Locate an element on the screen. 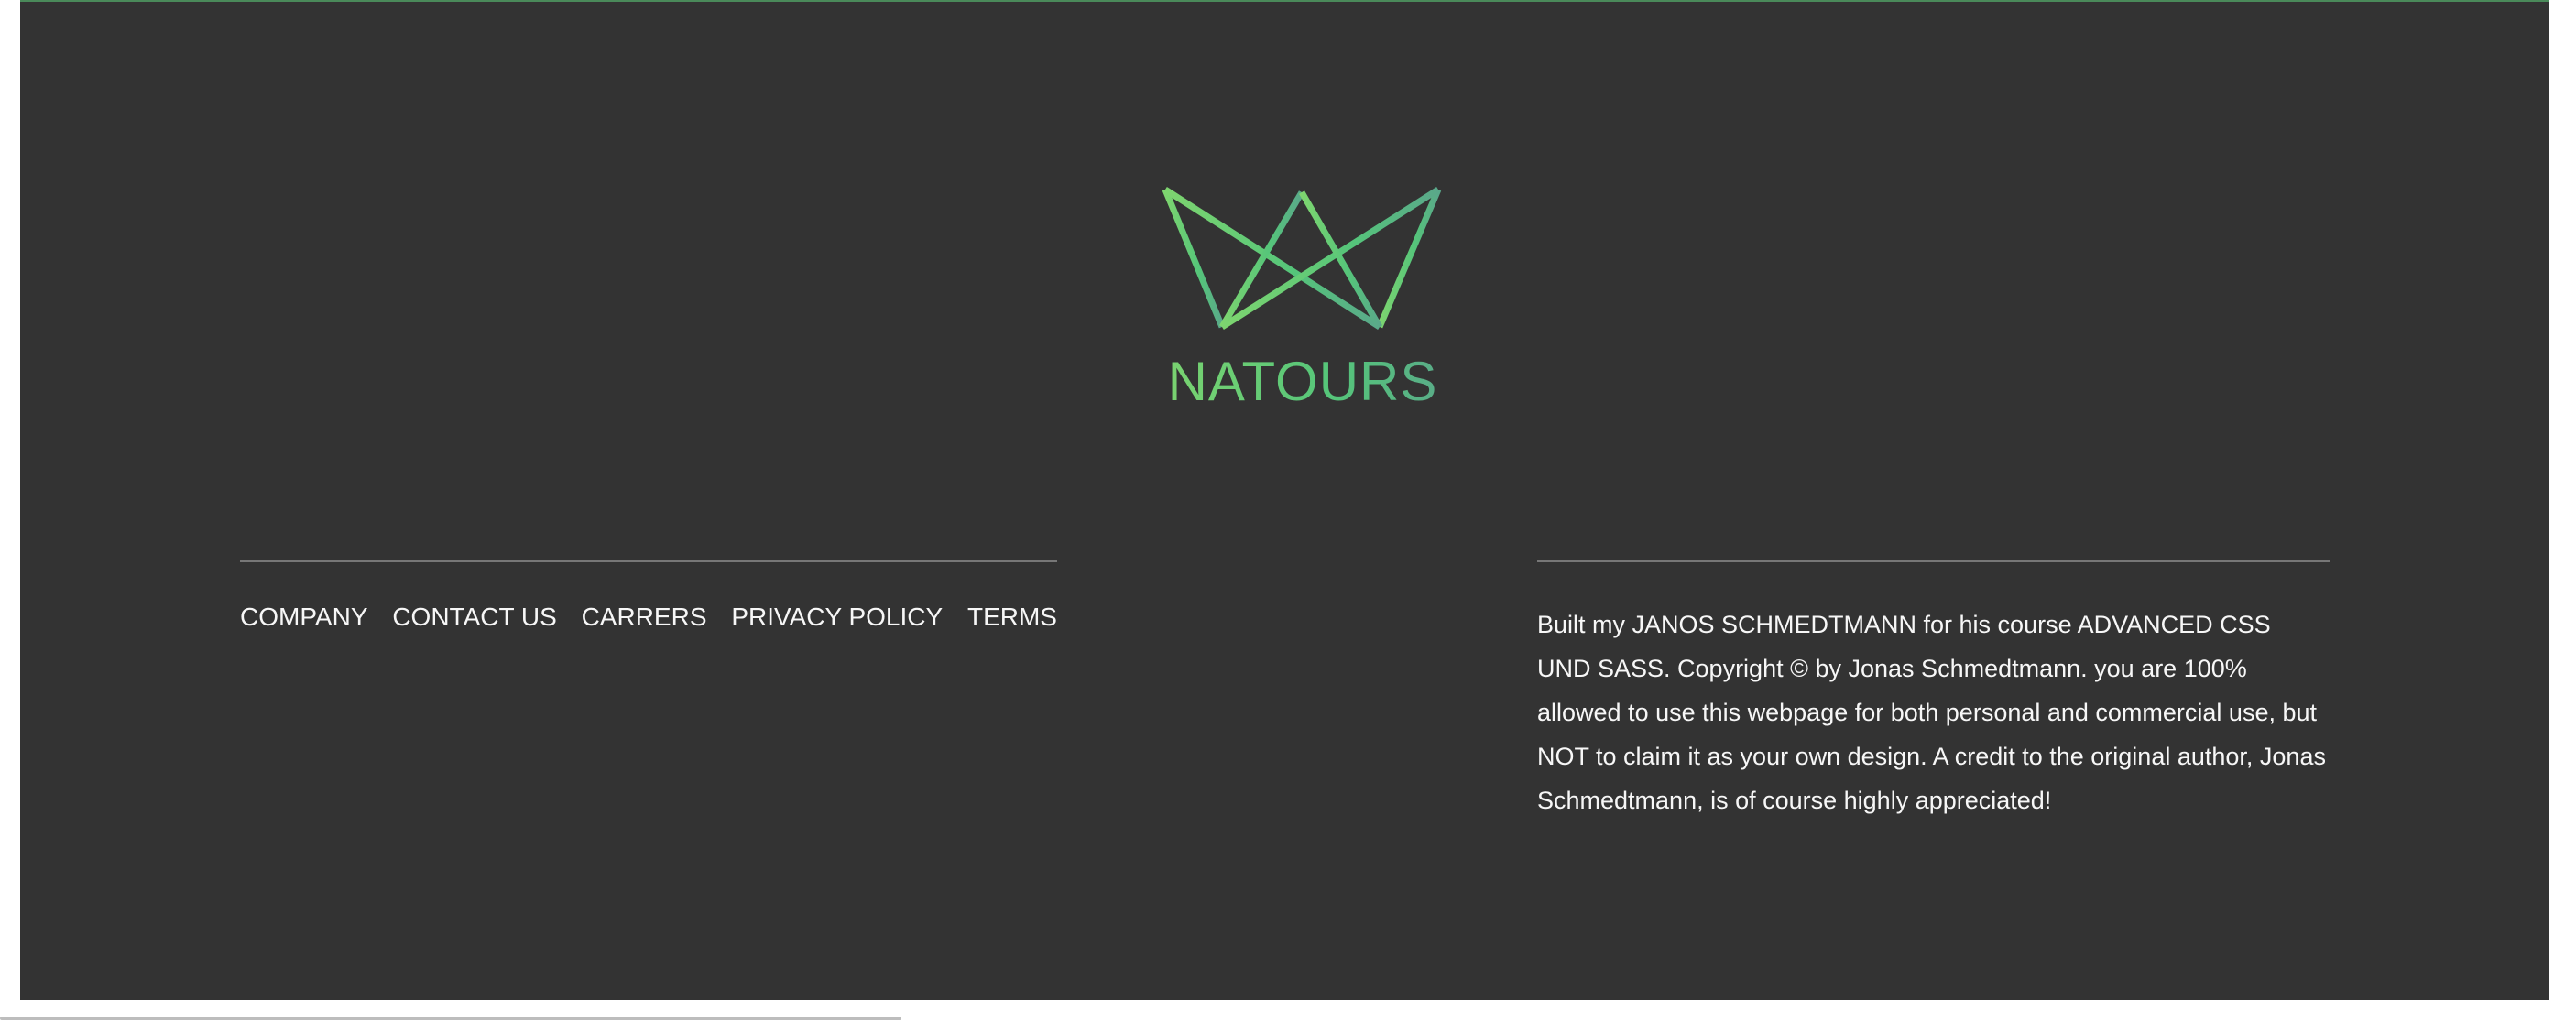 The width and height of the screenshot is (2576, 1022). contact-us-link: CONTACT US is located at coordinates (474, 617).